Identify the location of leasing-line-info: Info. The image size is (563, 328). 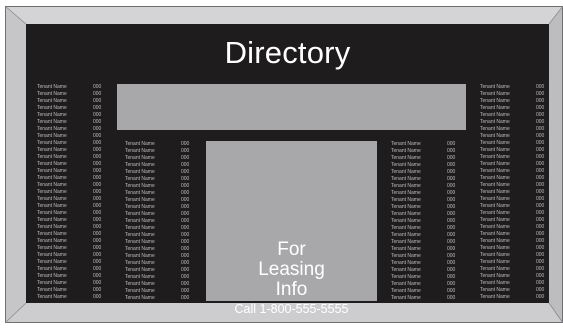
(291, 289).